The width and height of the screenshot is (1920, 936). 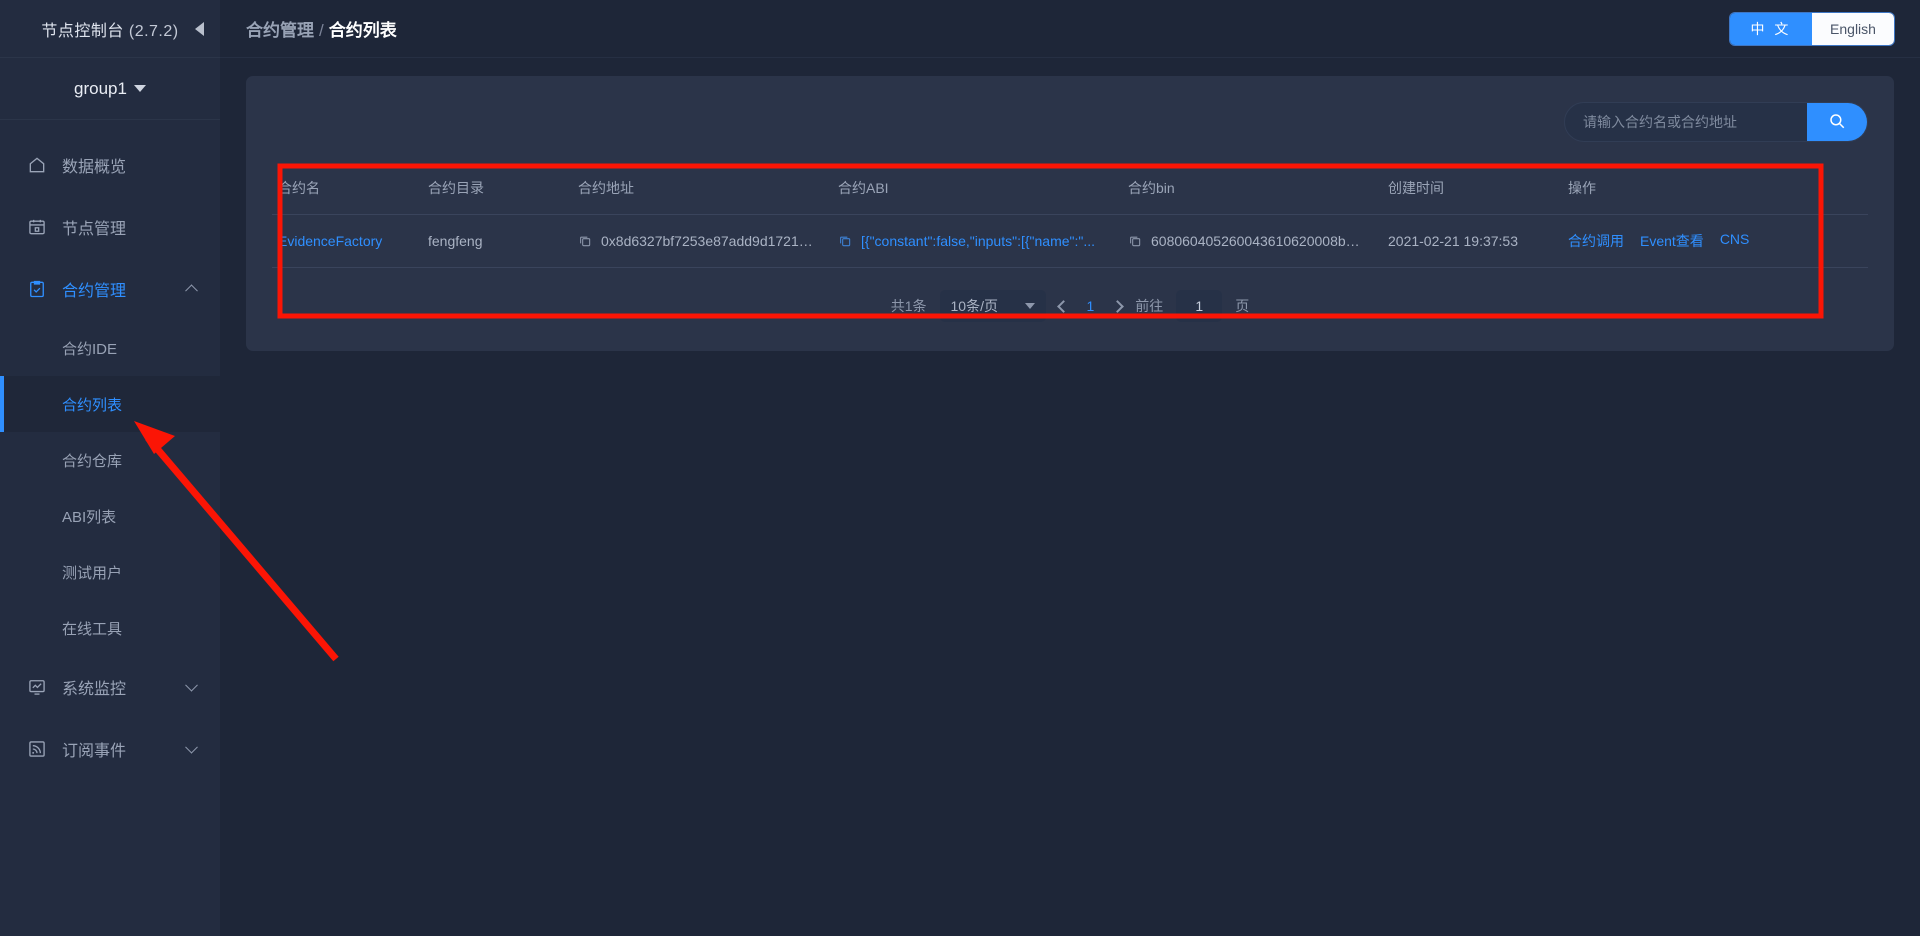 I want to click on col-contract-address: 合约地址, so click(x=702, y=189).